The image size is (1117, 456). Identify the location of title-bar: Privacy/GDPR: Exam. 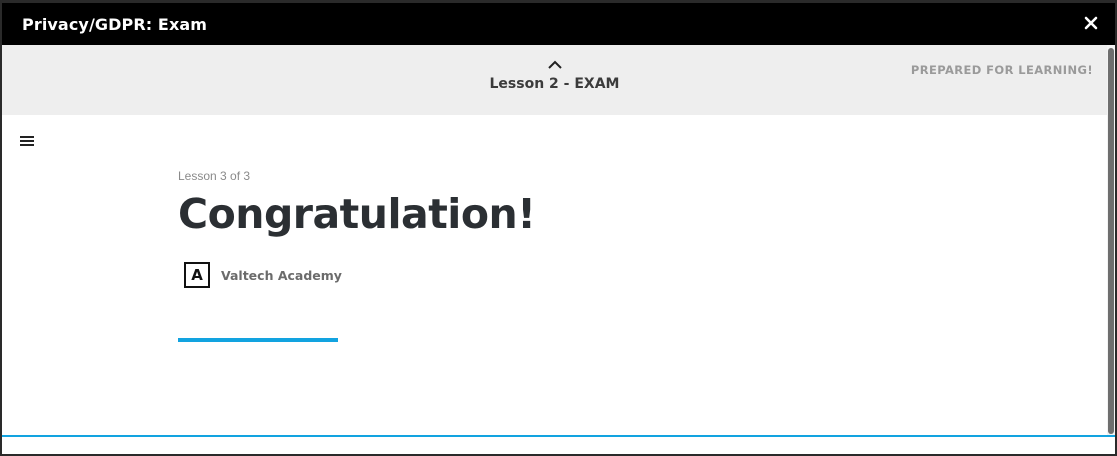
(558, 24).